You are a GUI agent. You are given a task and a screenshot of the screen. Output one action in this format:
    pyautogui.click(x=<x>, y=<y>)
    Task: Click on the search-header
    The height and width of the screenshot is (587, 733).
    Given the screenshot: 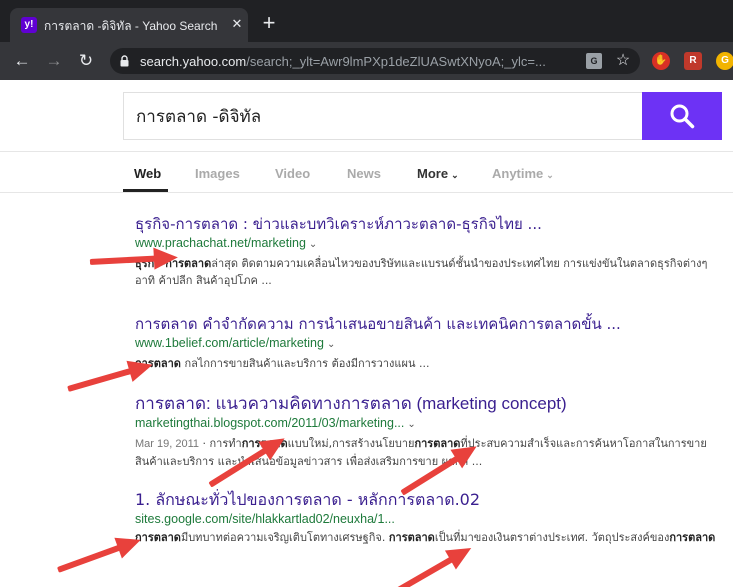 What is the action you would take?
    pyautogui.click(x=366, y=116)
    